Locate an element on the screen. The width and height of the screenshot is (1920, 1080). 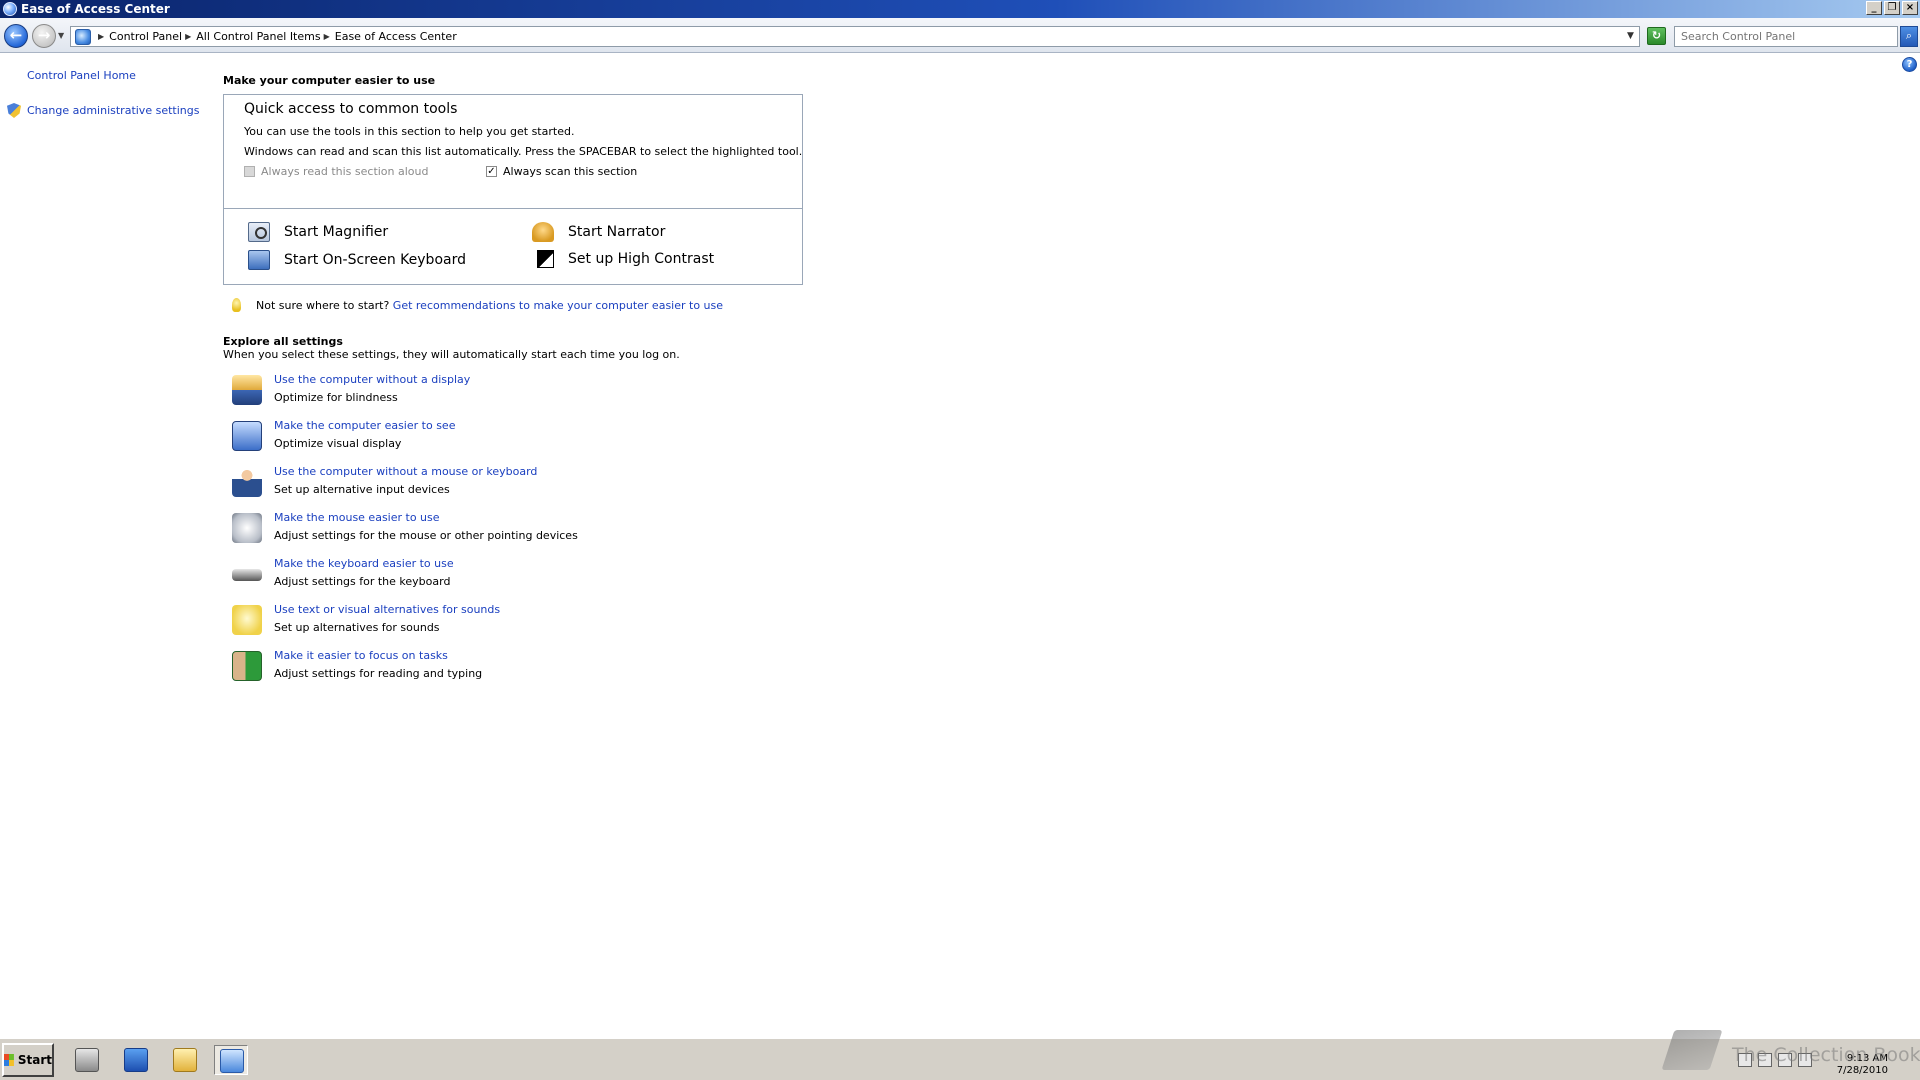
keyboard-icon is located at coordinates (247, 575).